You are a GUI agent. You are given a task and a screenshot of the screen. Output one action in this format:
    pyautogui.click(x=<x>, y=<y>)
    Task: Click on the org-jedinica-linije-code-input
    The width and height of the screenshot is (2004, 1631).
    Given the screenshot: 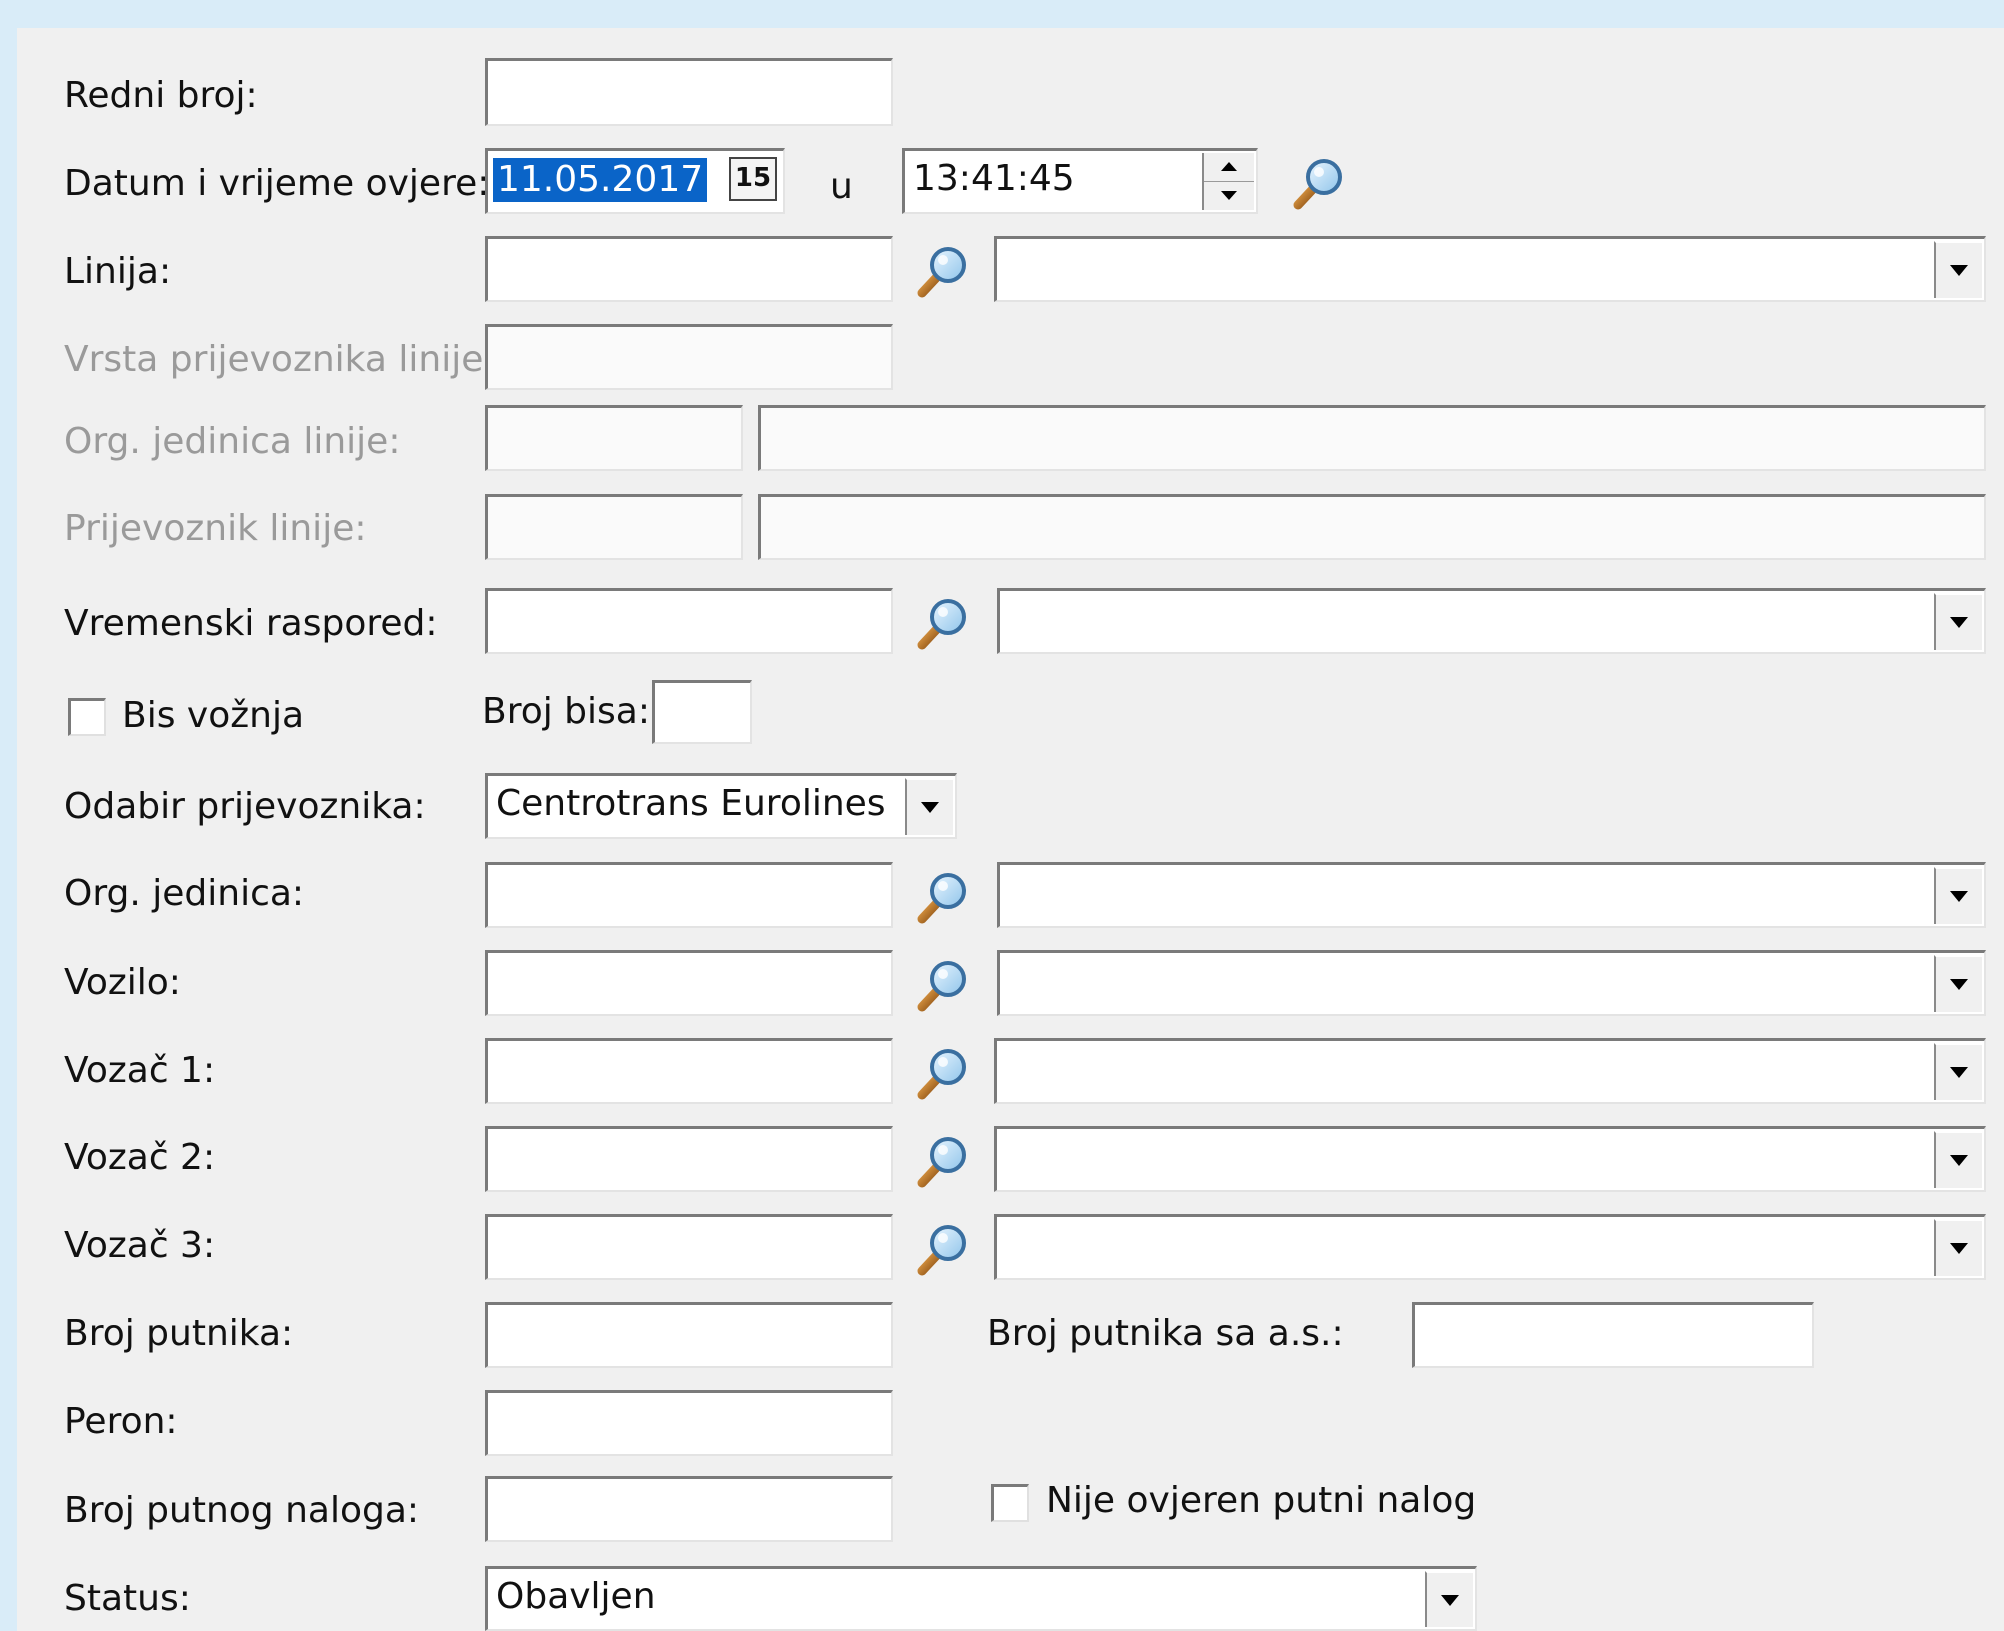 What is the action you would take?
    pyautogui.click(x=614, y=438)
    